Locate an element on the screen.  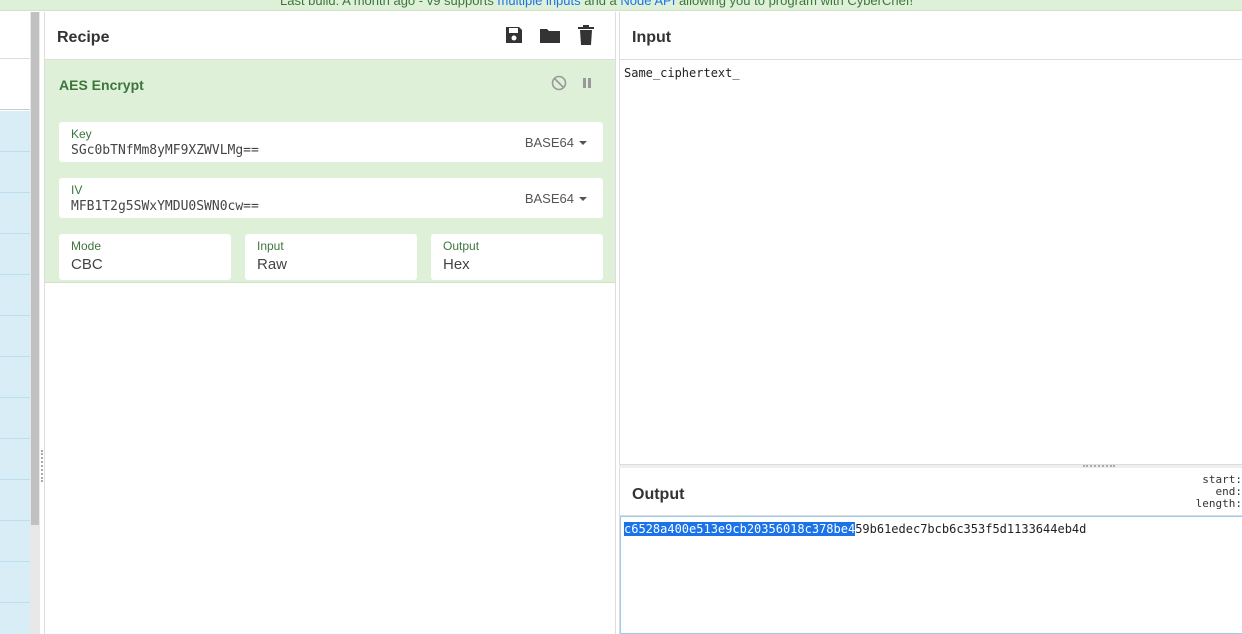
operations-panel is located at coordinates (15, 323).